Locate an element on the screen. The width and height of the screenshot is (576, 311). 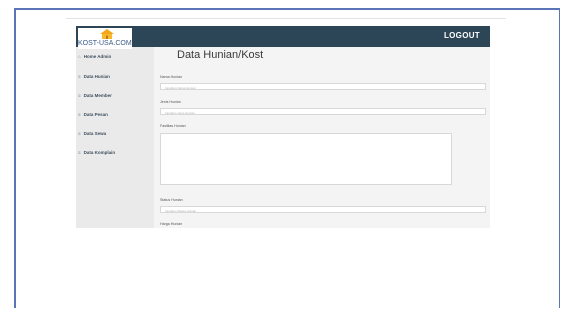
placeholder-text: Inputkan Jenis Hunian is located at coordinates (180, 112).